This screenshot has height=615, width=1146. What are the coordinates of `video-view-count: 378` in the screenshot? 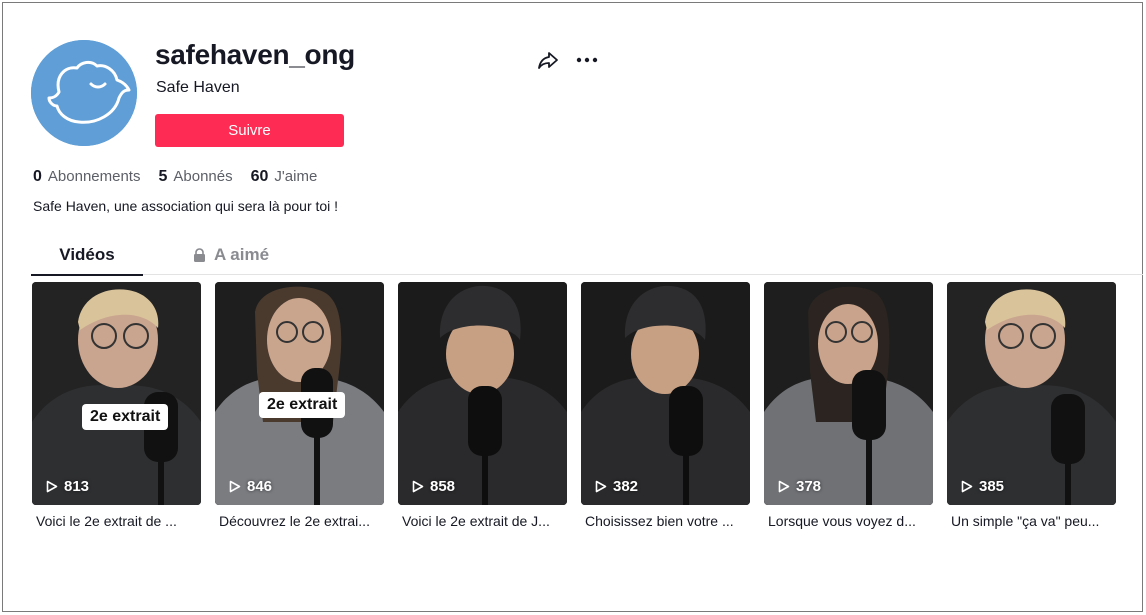 It's located at (809, 486).